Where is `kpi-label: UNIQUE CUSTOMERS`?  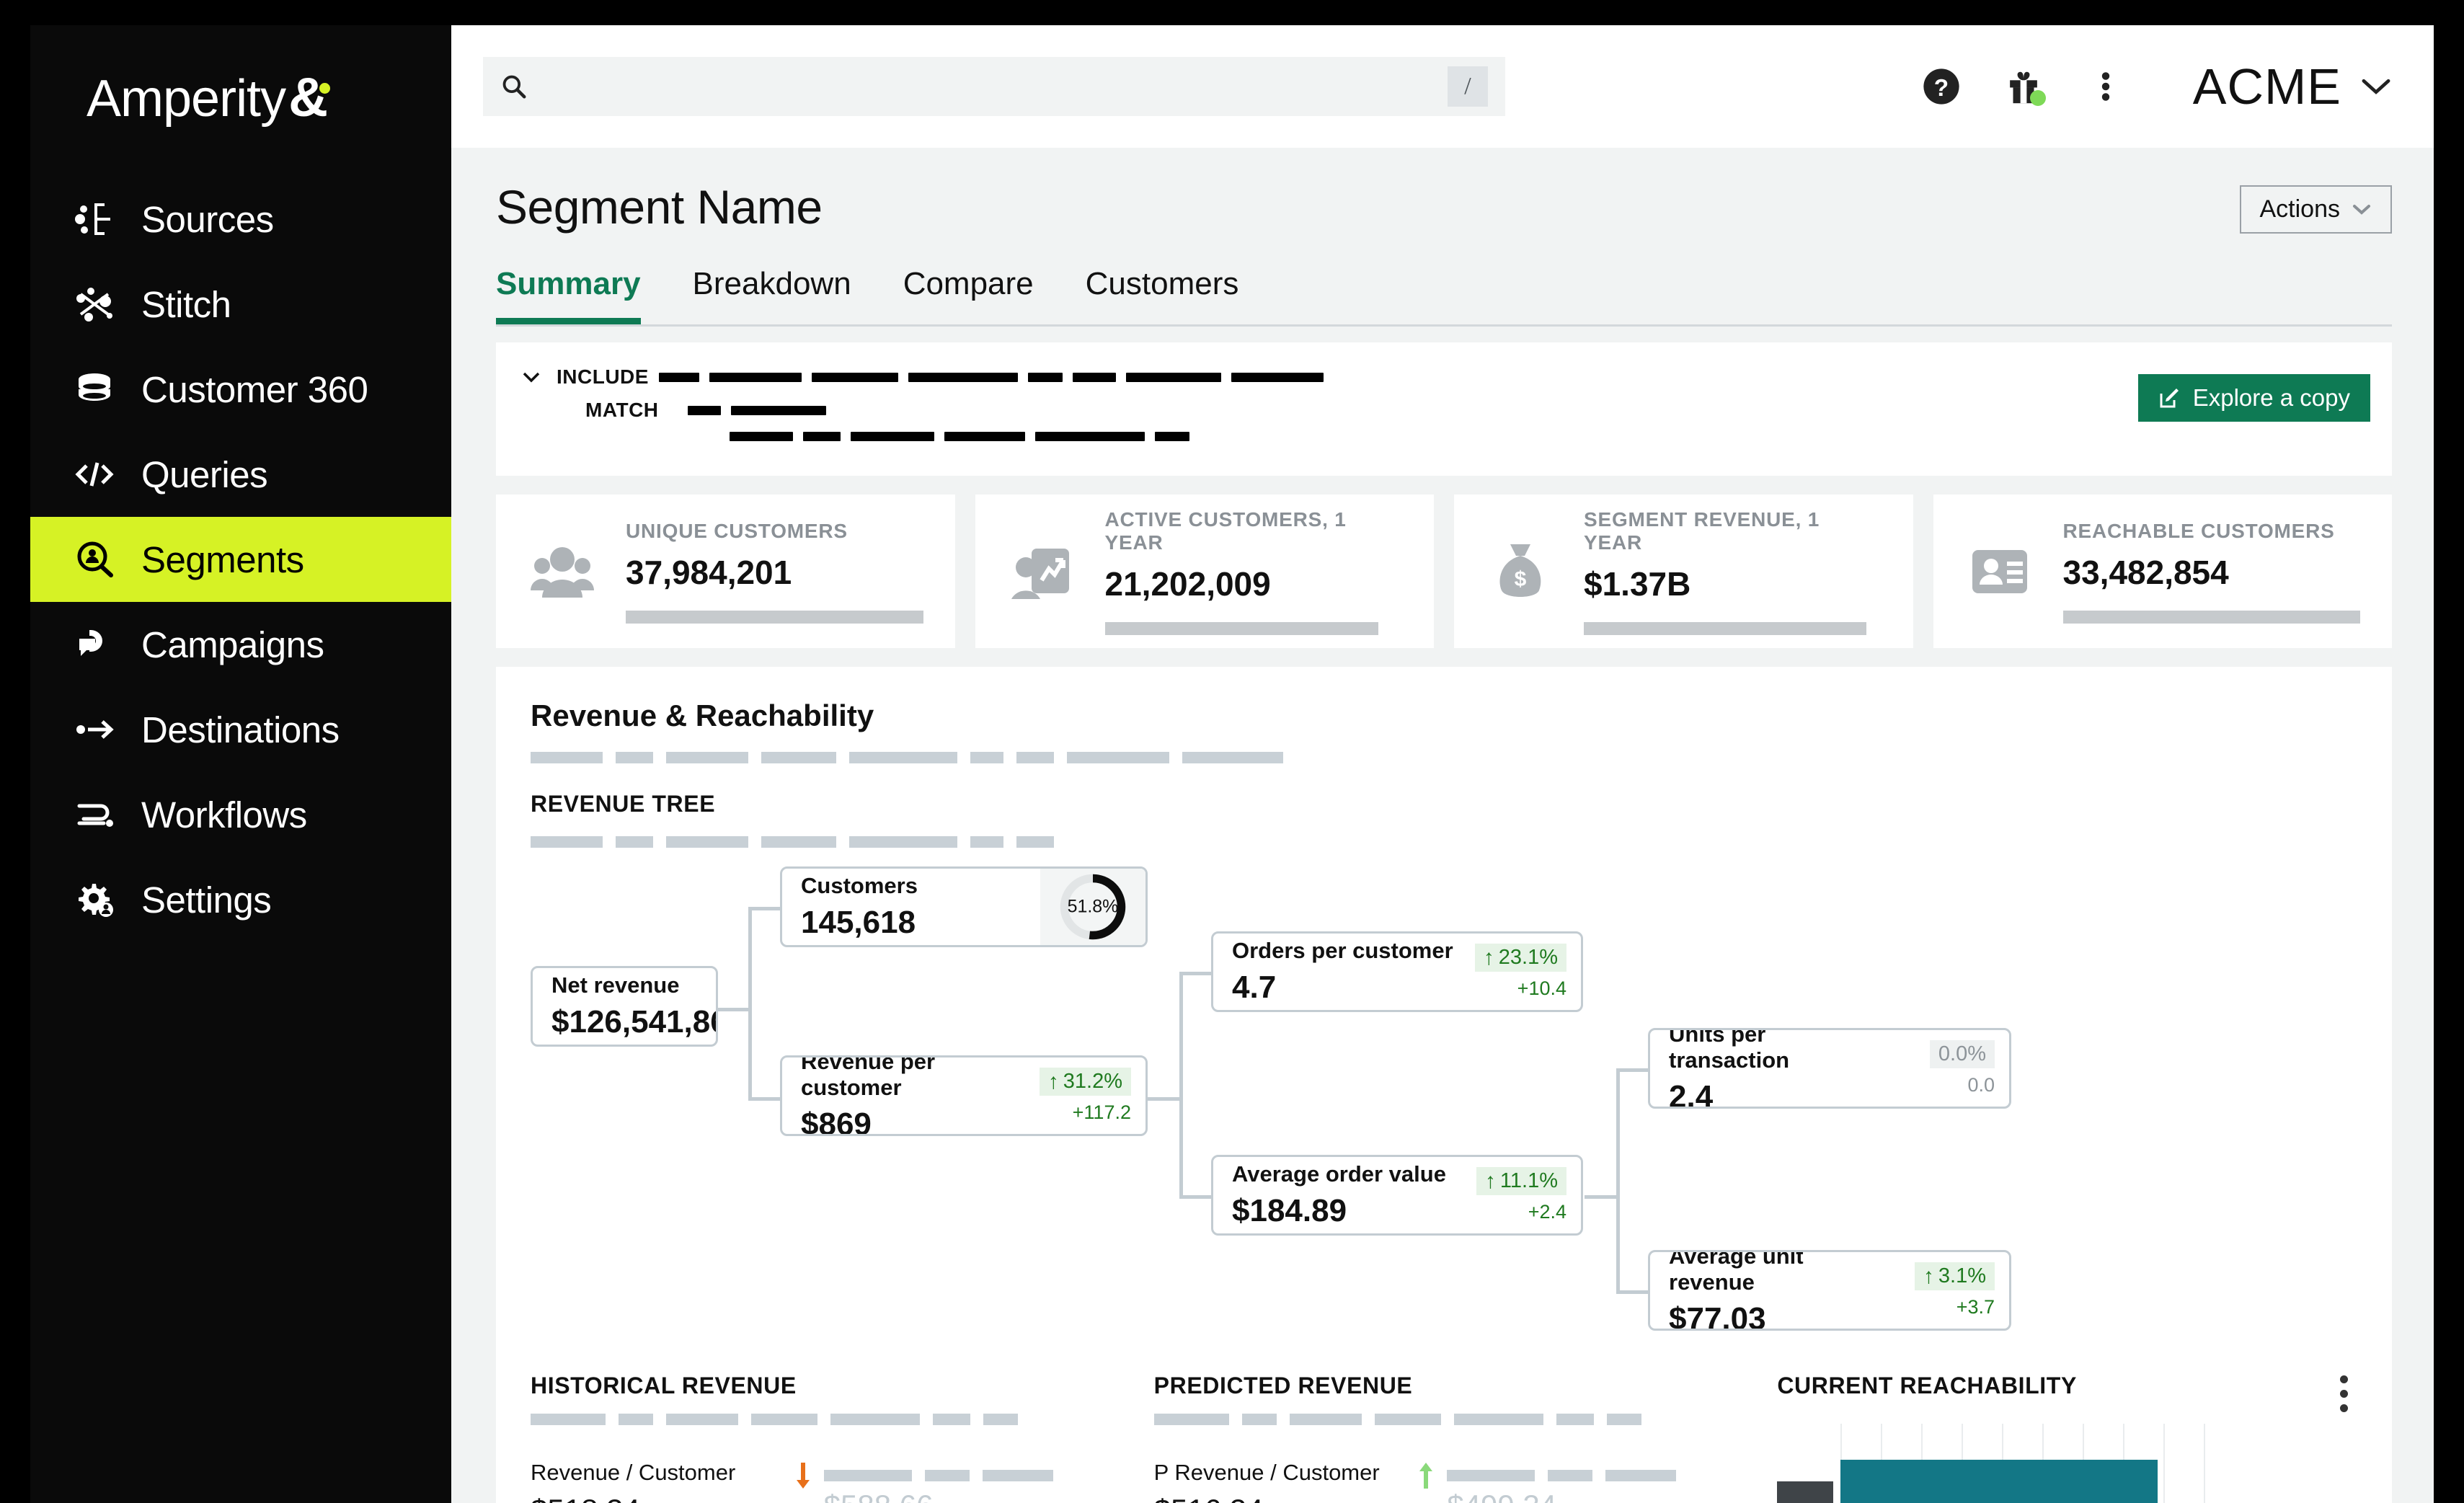
kpi-label: UNIQUE CUSTOMERS is located at coordinates (737, 530).